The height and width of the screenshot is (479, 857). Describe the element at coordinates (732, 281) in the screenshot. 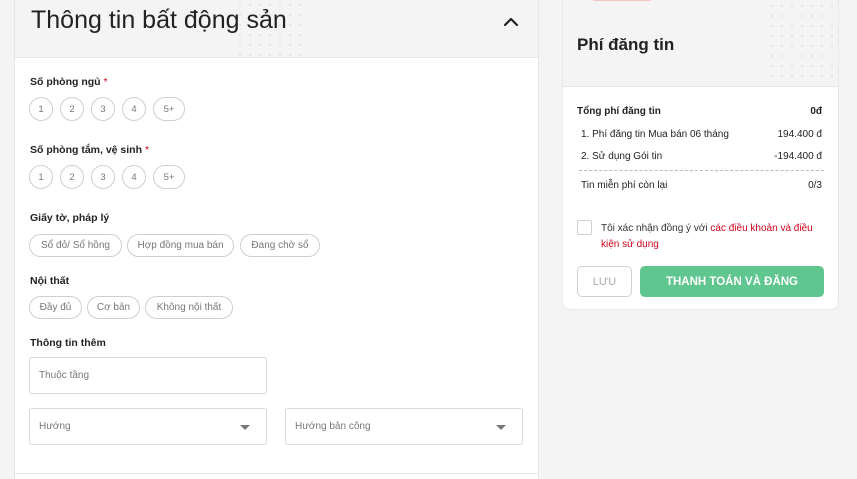

I see `pay-and-post-button: THANH TOÁN VÀ ĐĂNG` at that location.